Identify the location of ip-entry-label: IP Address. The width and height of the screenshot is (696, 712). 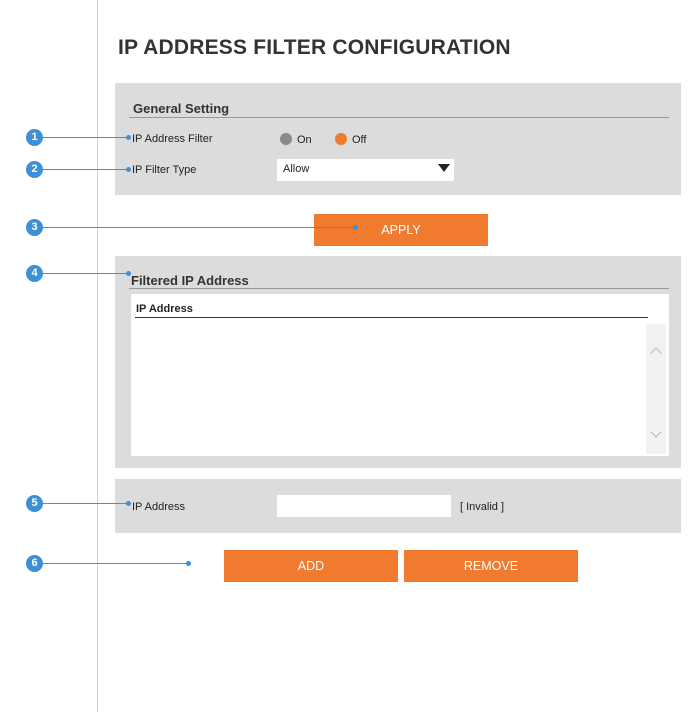
(158, 507).